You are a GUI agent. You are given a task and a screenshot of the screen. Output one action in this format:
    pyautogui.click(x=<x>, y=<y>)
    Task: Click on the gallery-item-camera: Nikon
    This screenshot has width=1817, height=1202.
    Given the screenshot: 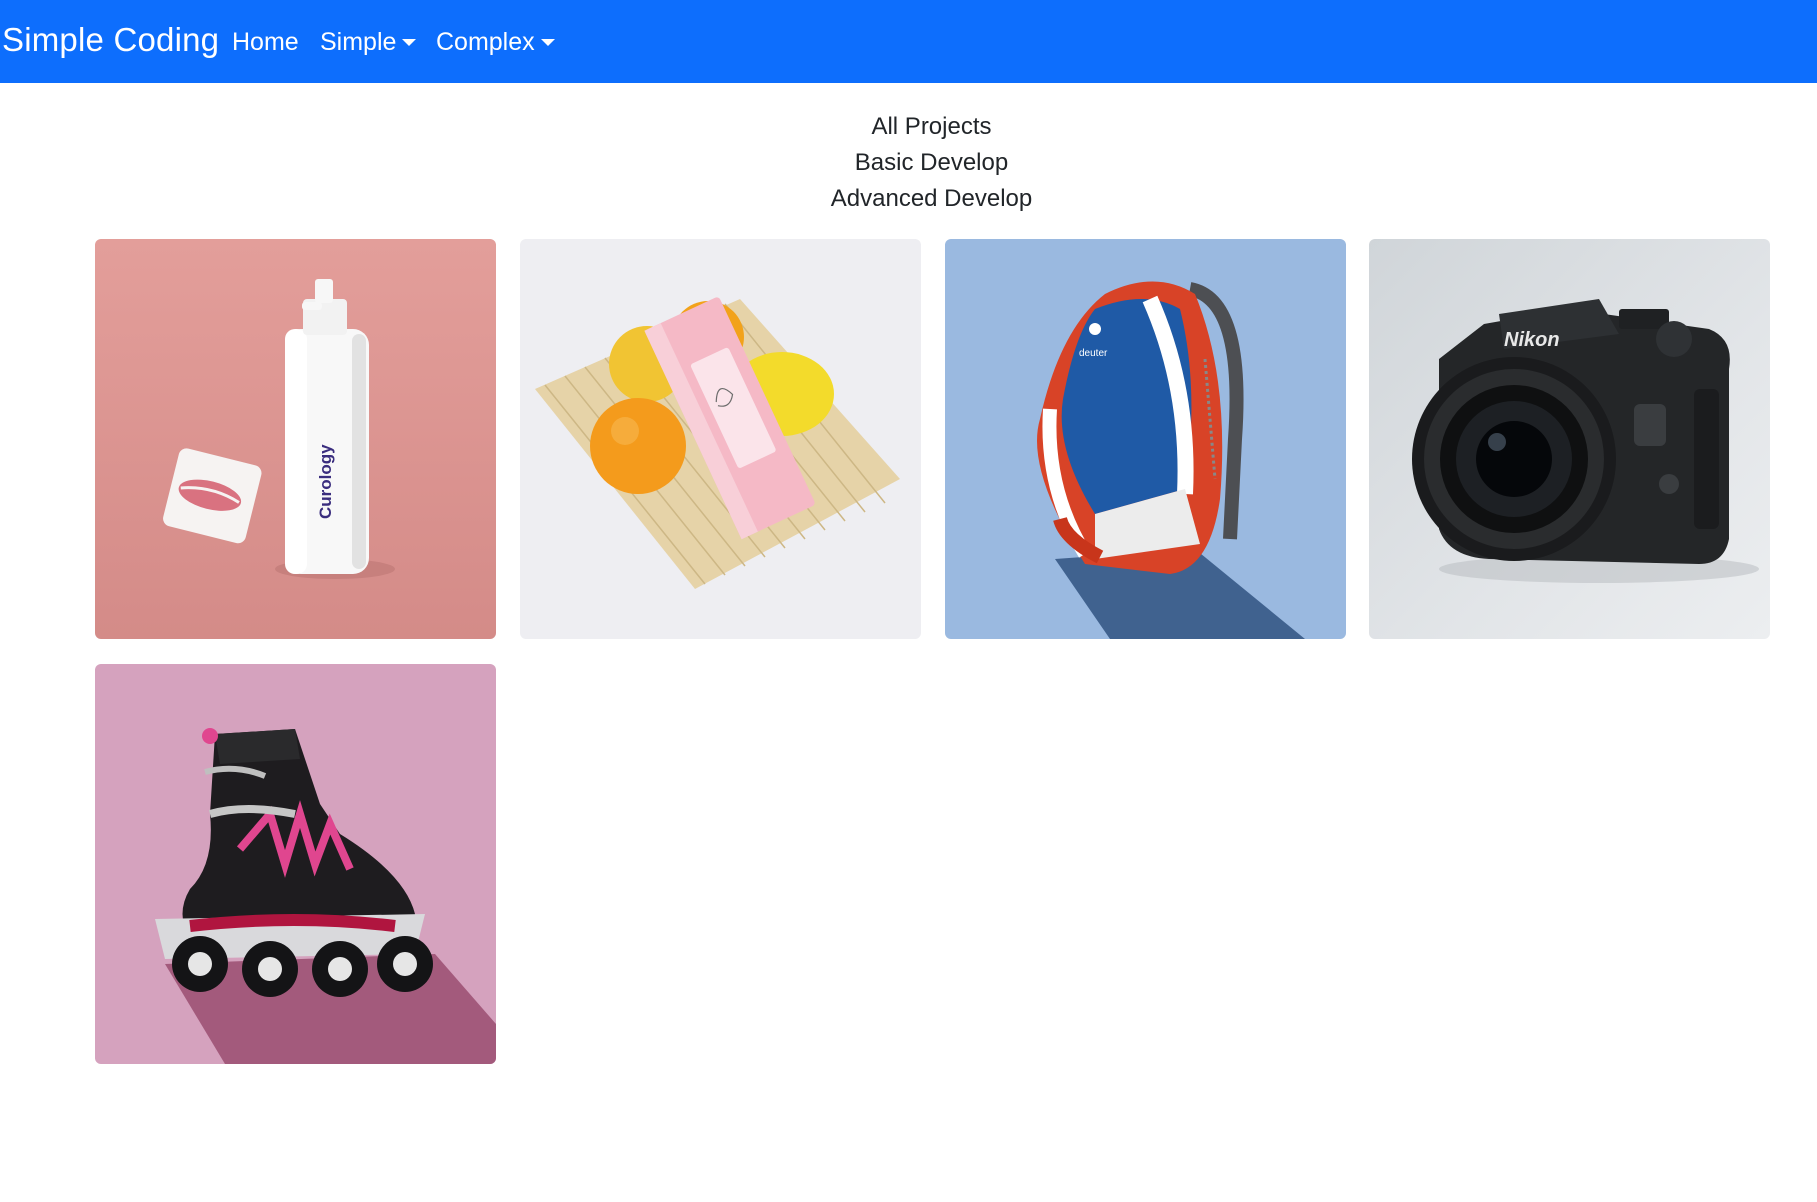 What is the action you would take?
    pyautogui.click(x=1569, y=439)
    